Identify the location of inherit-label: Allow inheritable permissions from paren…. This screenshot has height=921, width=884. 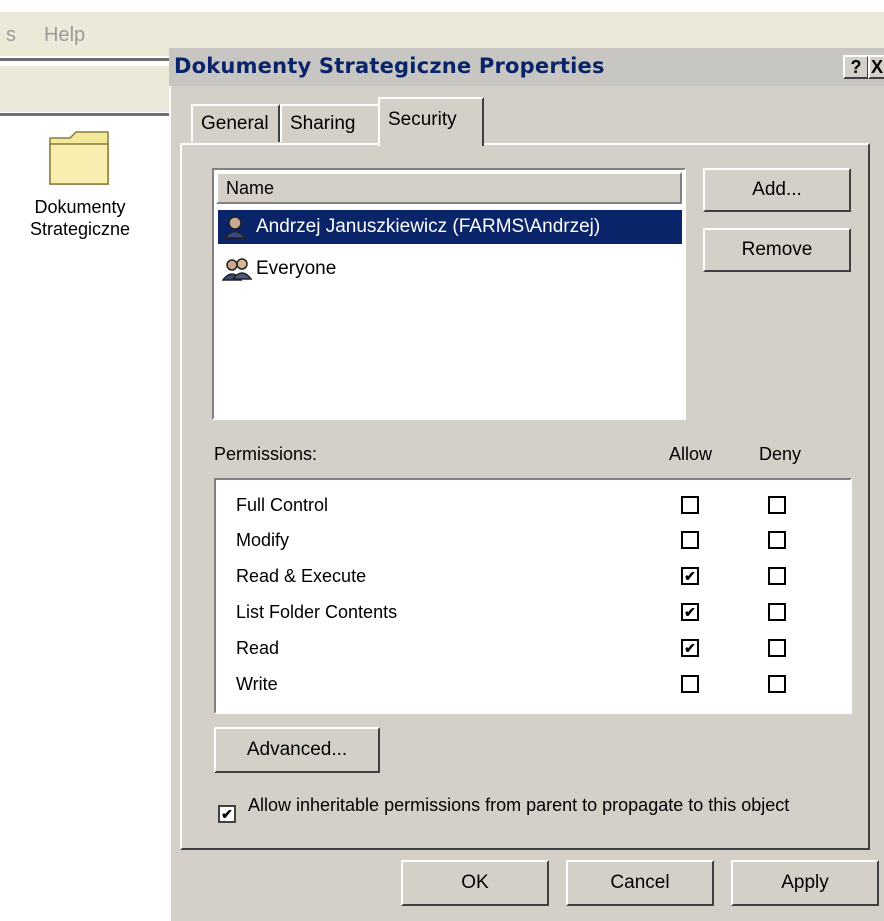
(519, 805).